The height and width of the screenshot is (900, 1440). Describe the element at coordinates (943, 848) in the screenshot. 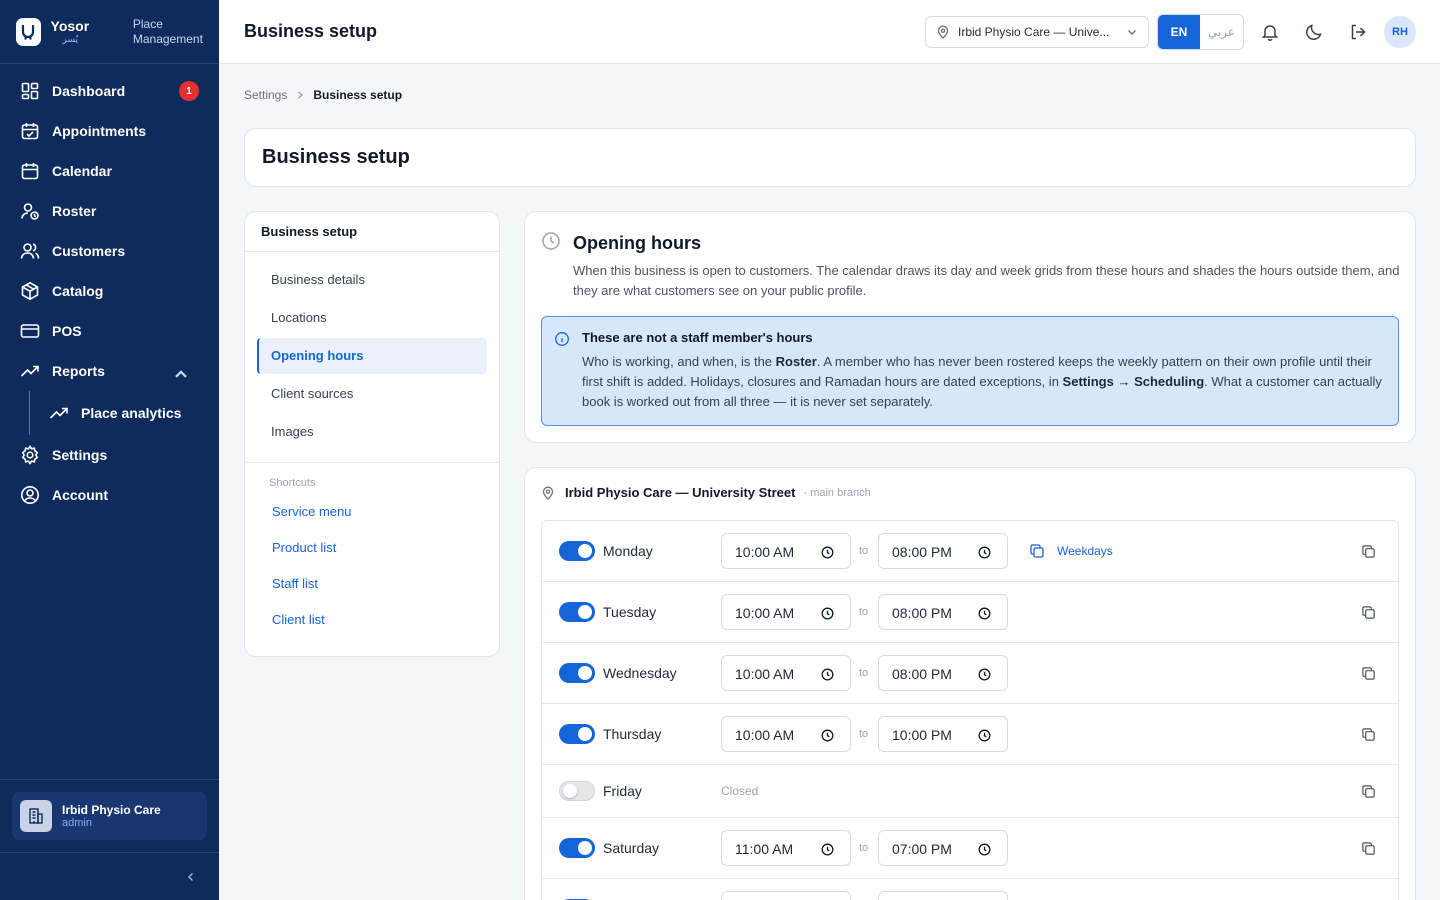

I see `close-time-input: 07:00 PM` at that location.